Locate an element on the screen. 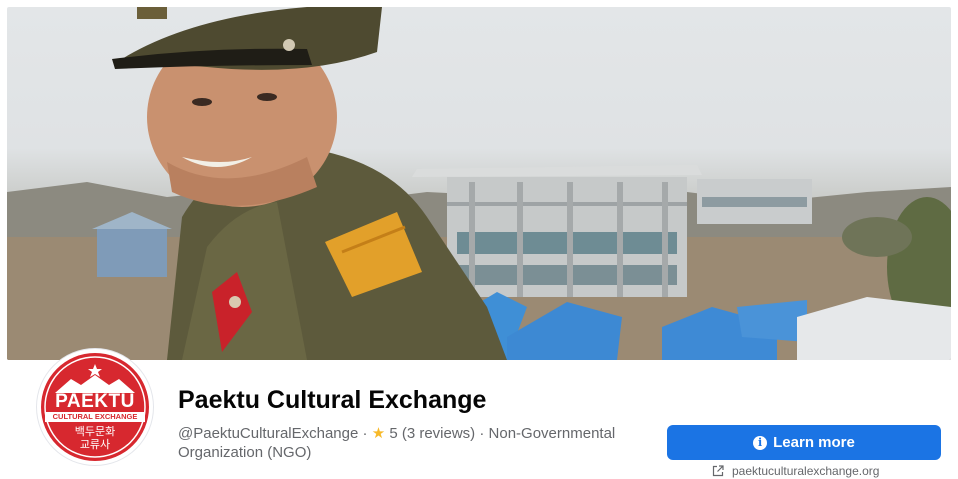 The height and width of the screenshot is (479, 958). learn-more-button: i Learn more is located at coordinates (804, 442).